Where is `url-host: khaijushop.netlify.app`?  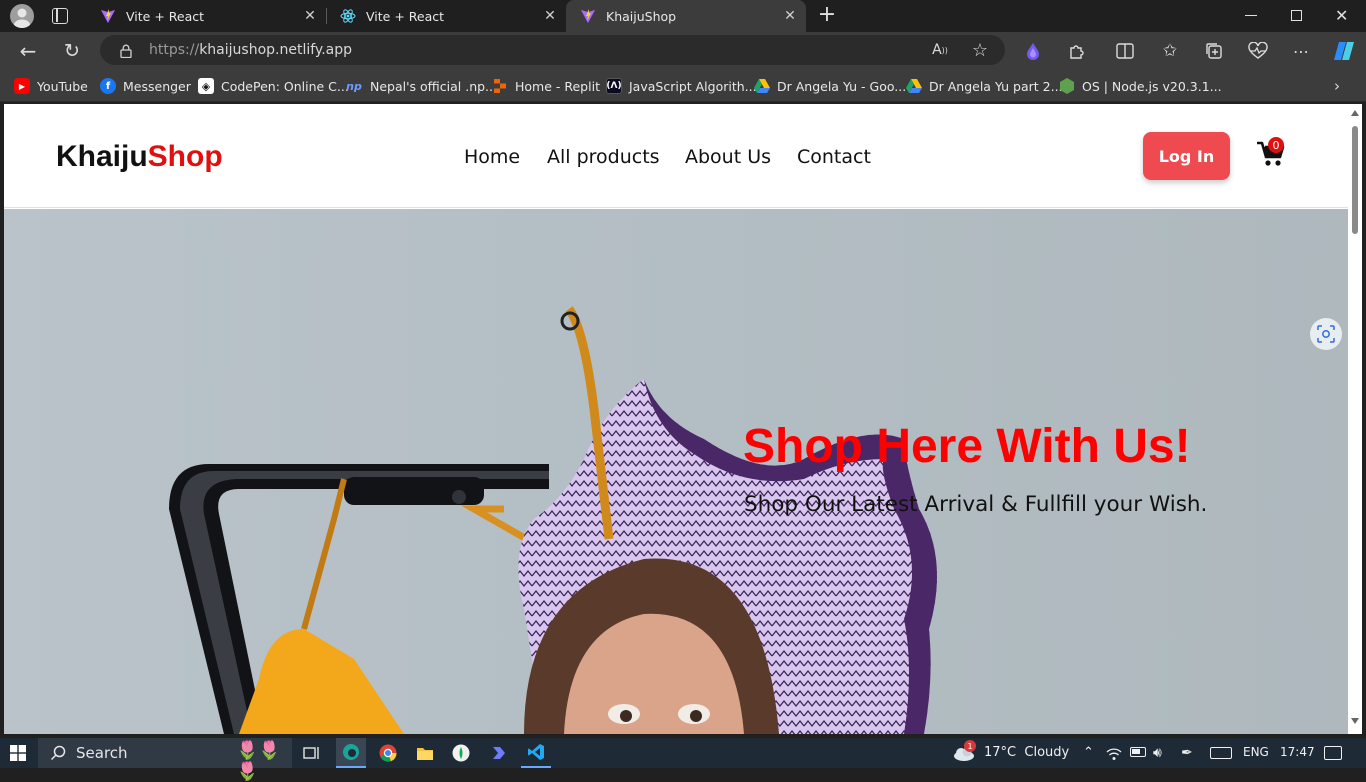
url-host: khaijushop.netlify.app is located at coordinates (275, 50).